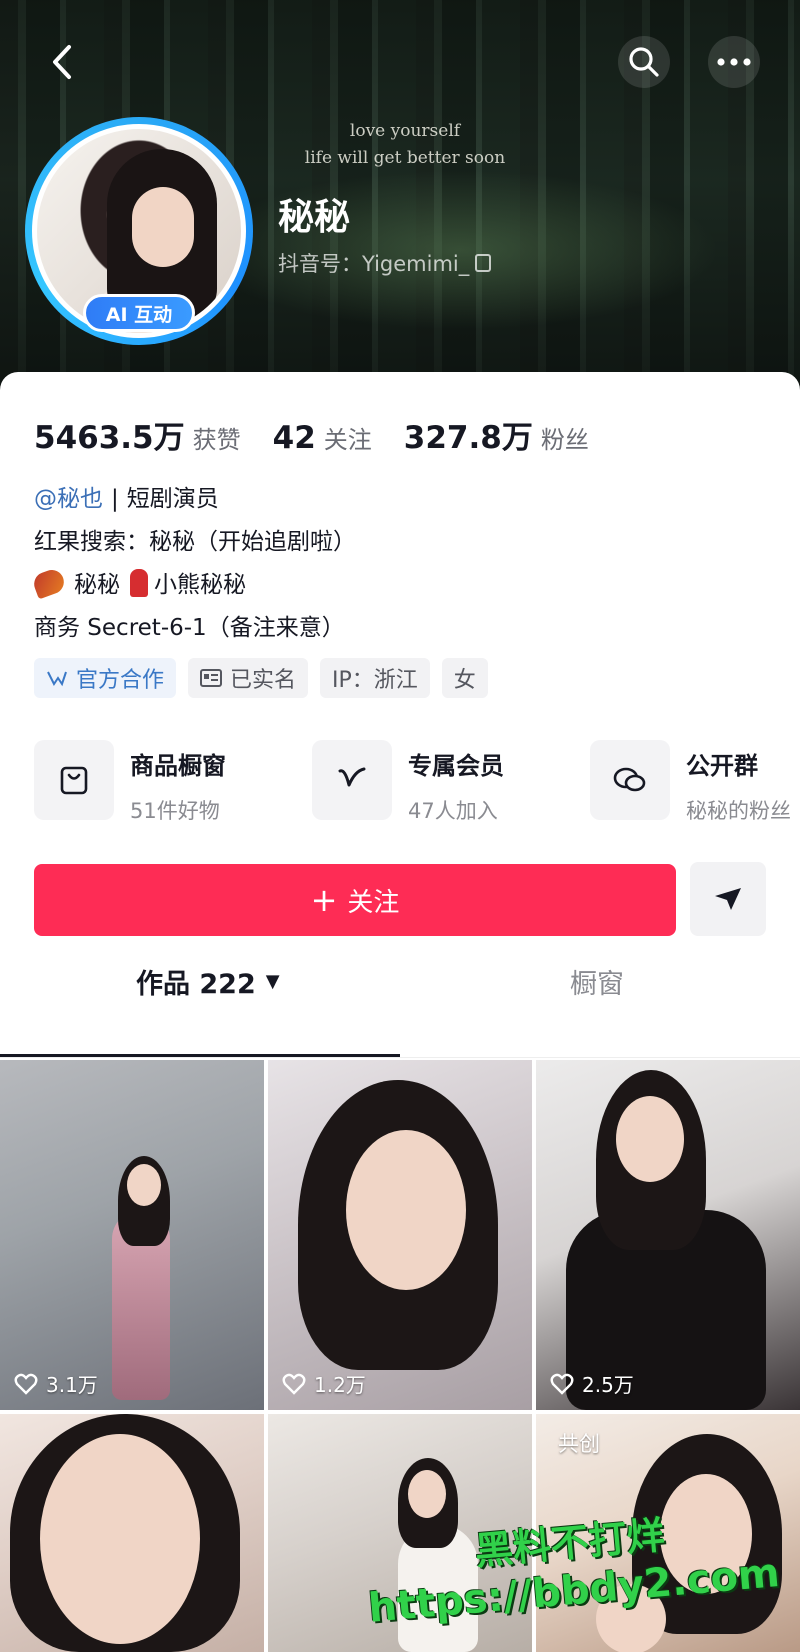  I want to click on ai-interaction-badge: AI 互动, so click(139, 313).